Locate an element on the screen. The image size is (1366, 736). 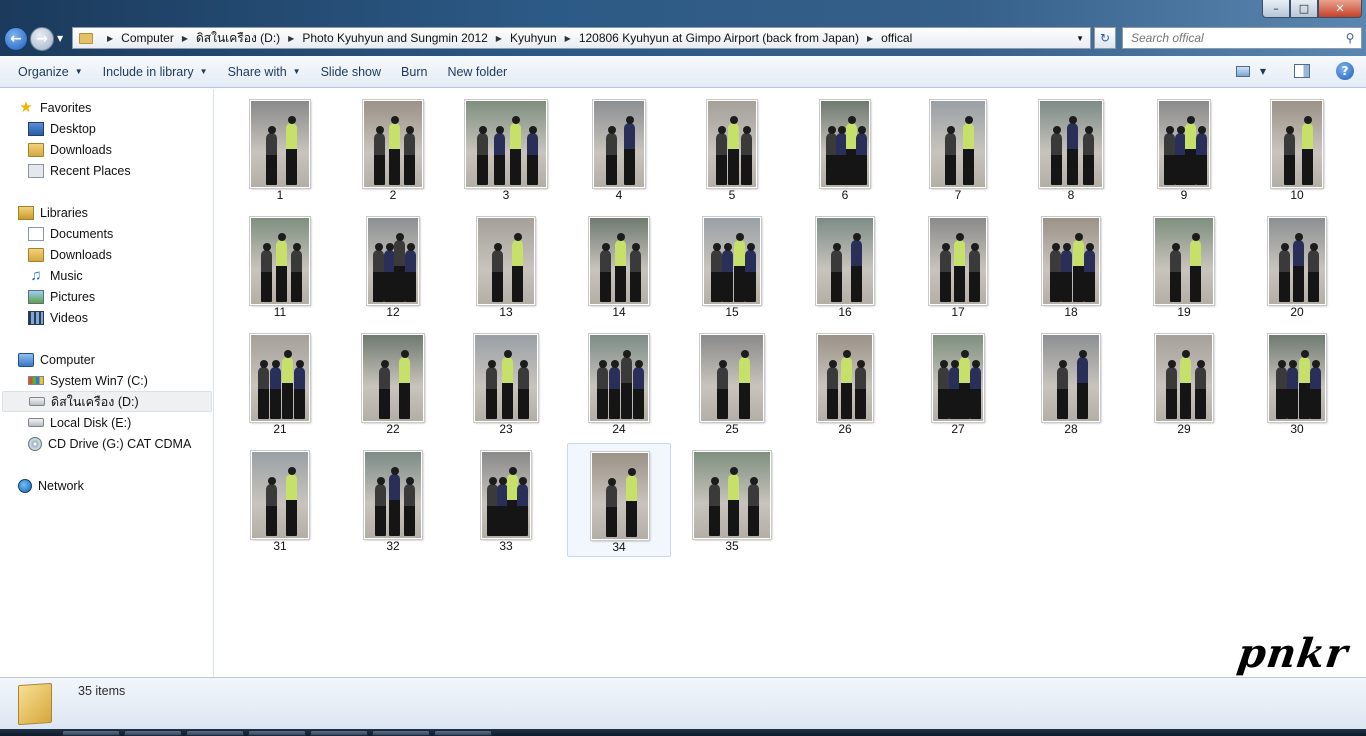
share-with-menu: Share with ▼ is located at coordinates (264, 72).